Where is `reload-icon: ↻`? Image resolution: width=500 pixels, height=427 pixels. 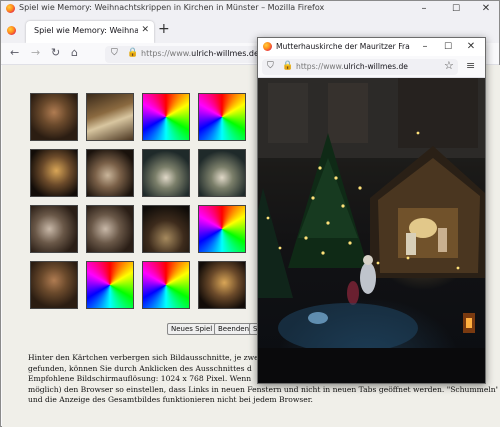
reload-icon: ↻ is located at coordinates (55, 52).